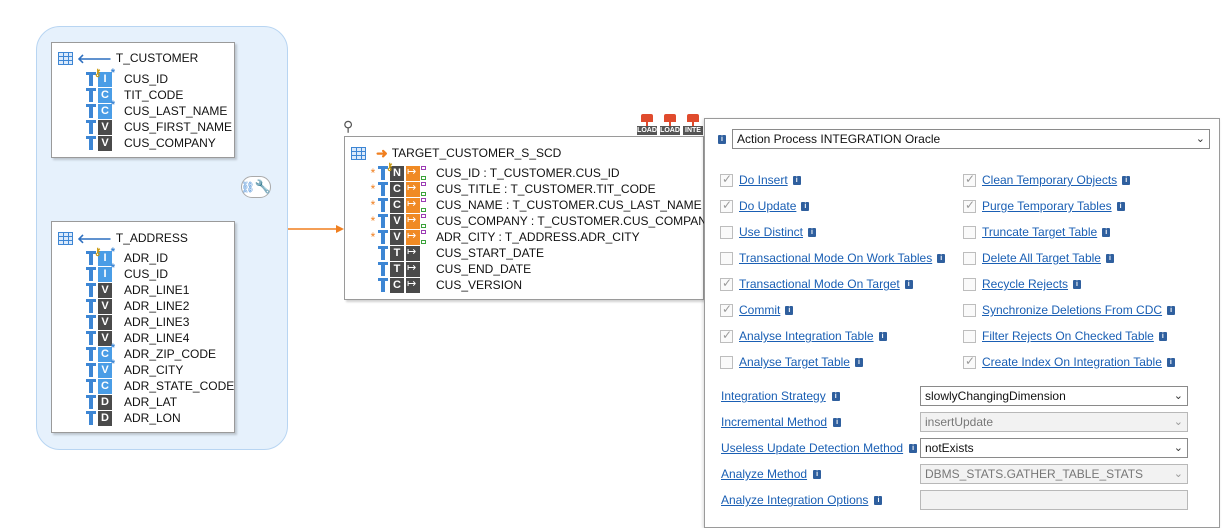 The height and width of the screenshot is (528, 1231). Describe the element at coordinates (693, 124) in the screenshot. I see `integration-tag: INTE` at that location.